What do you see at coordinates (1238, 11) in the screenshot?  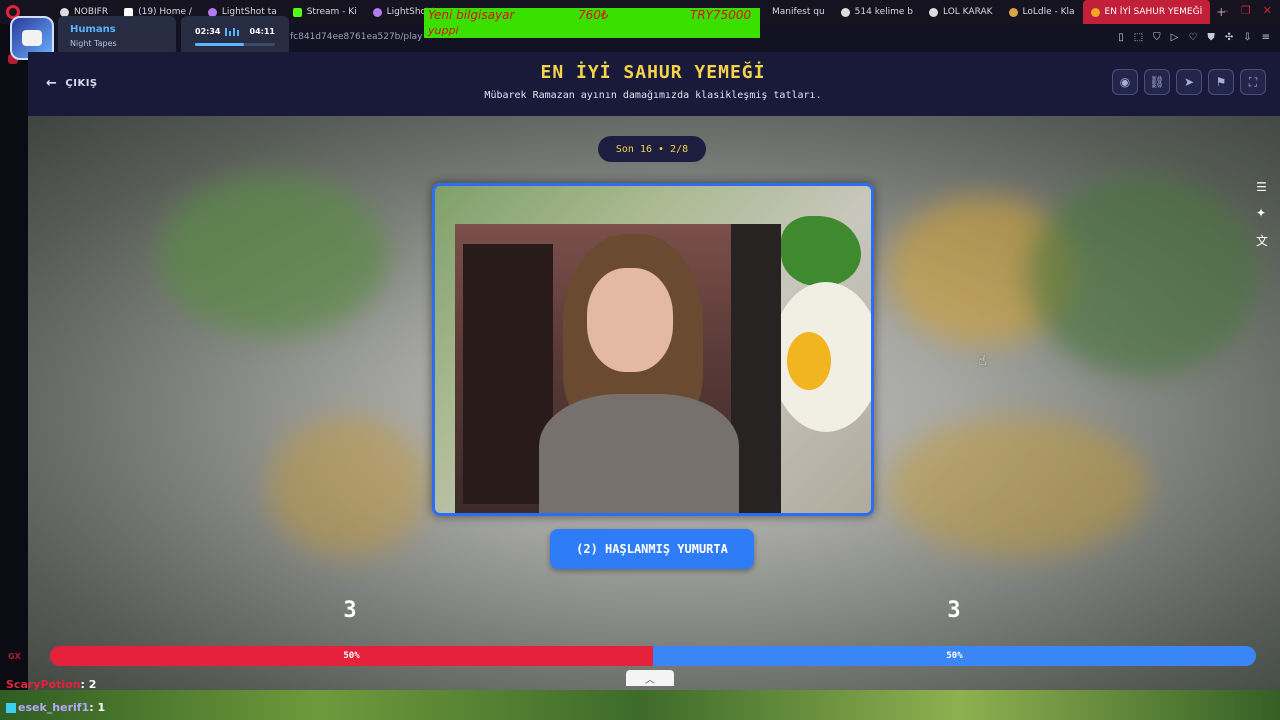 I see `window-controls: ⌕ – ❐ ✕` at bounding box center [1238, 11].